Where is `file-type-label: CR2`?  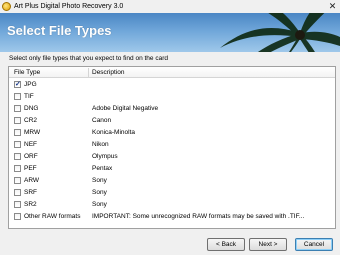 file-type-label: CR2 is located at coordinates (31, 120).